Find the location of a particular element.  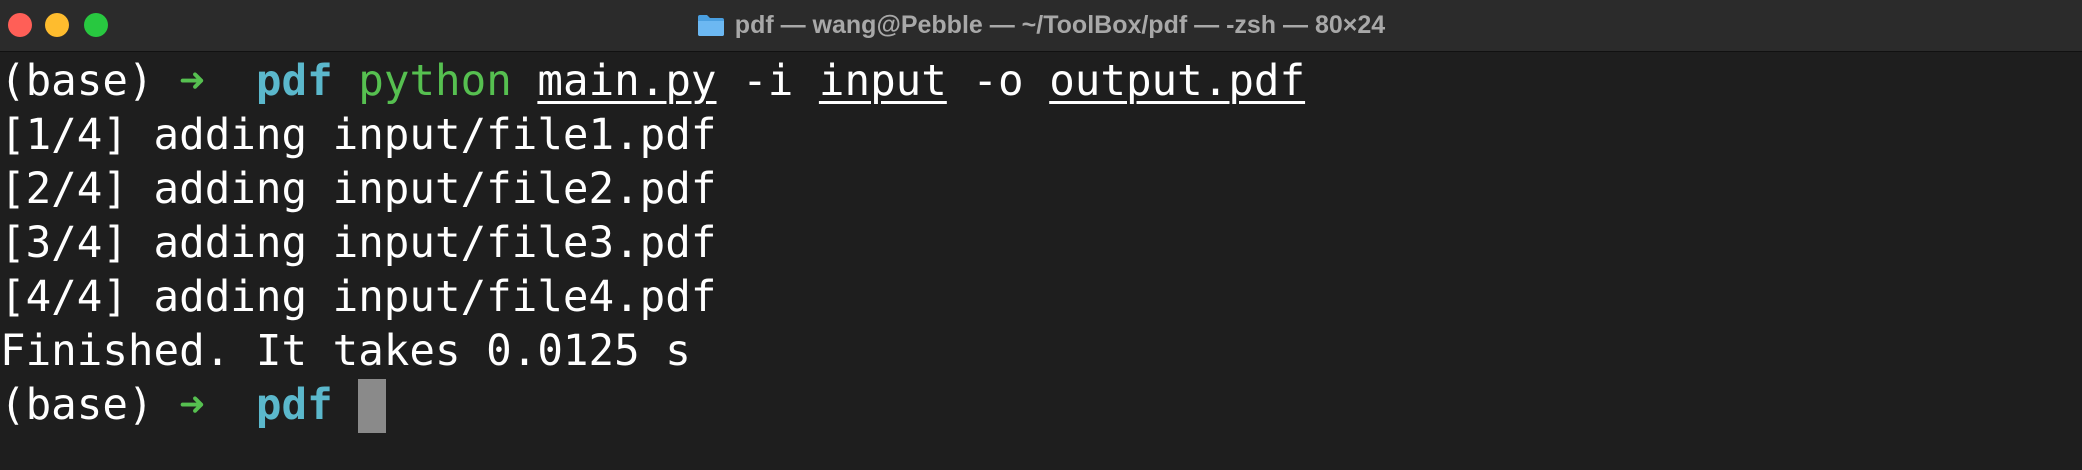

command-flag-out: -o is located at coordinates (998, 81).